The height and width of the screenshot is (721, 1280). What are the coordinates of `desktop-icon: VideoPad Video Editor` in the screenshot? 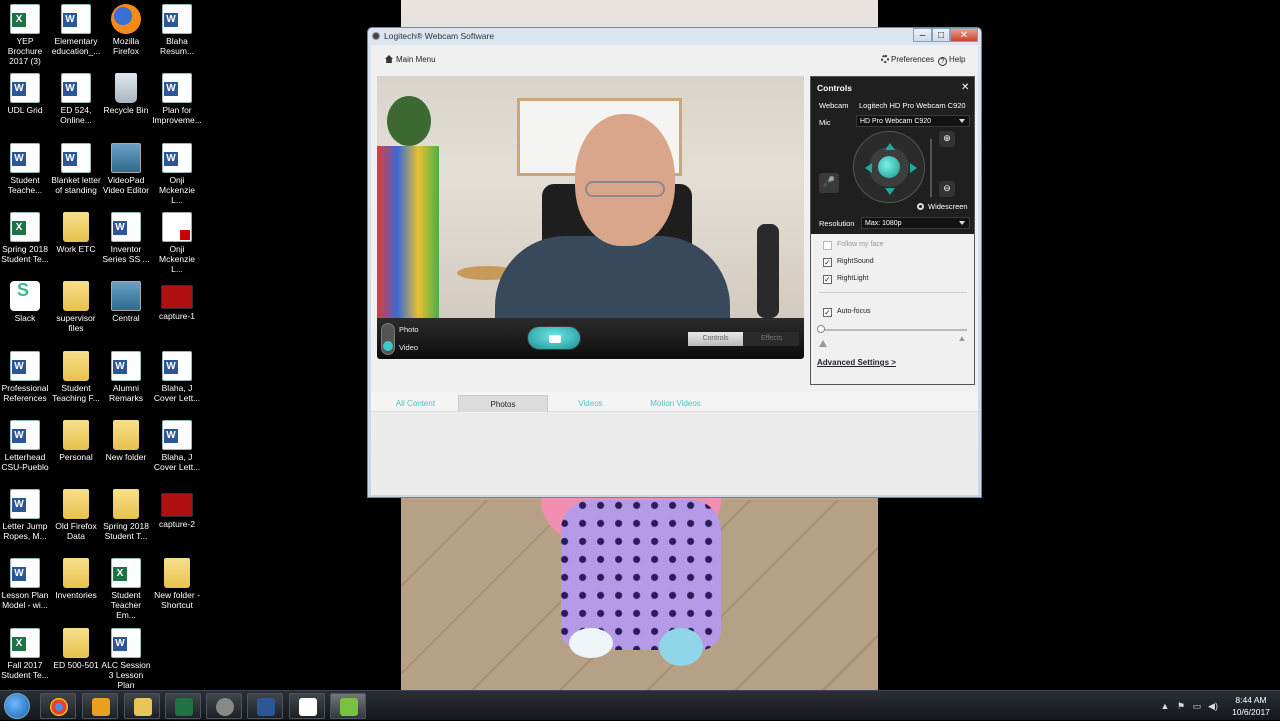 It's located at (126, 168).